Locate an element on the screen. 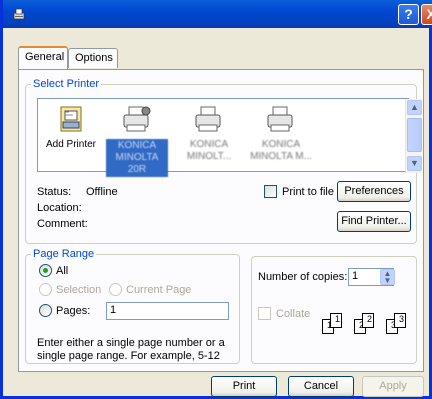 Image resolution: width=432 pixels, height=399 pixels. help-button: ? is located at coordinates (408, 14).